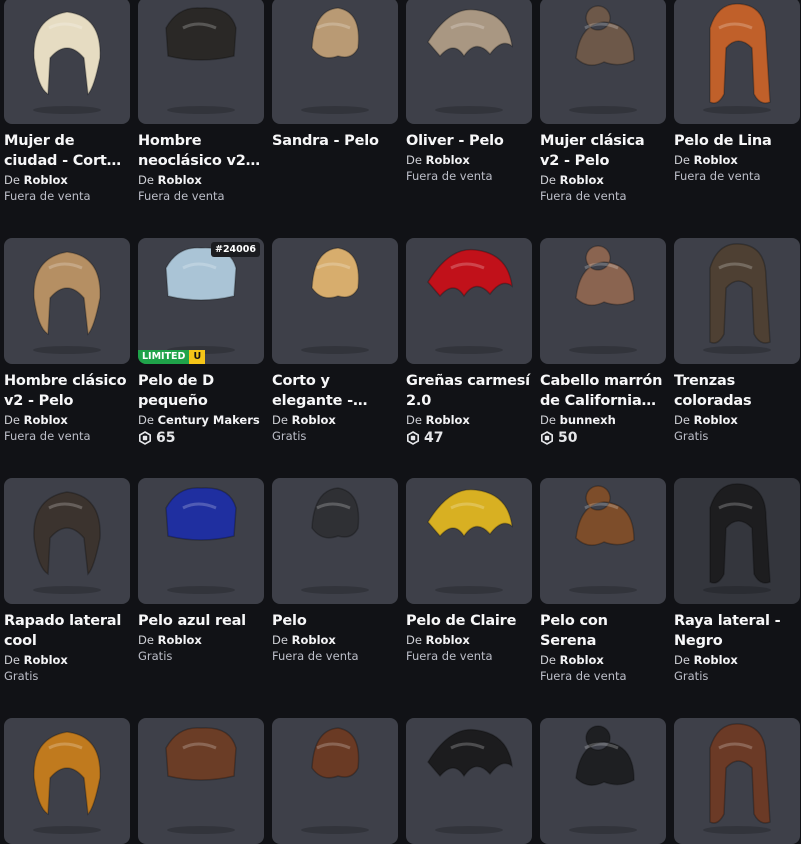 This screenshot has height=844, width=801. I want to click on item-thumbnail: #24006 LIMITED U, so click(201, 301).